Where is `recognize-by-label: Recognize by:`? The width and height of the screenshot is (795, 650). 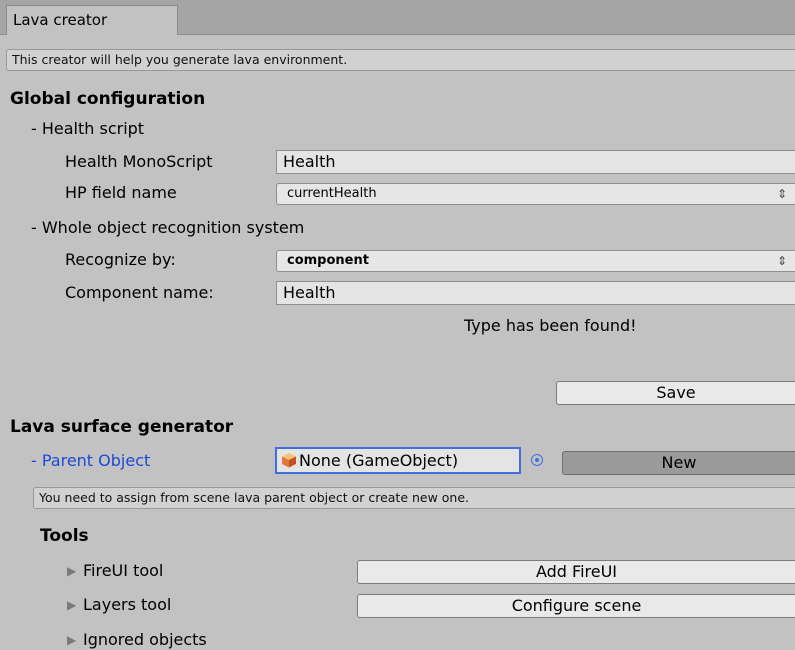 recognize-by-label: Recognize by: is located at coordinates (120, 259).